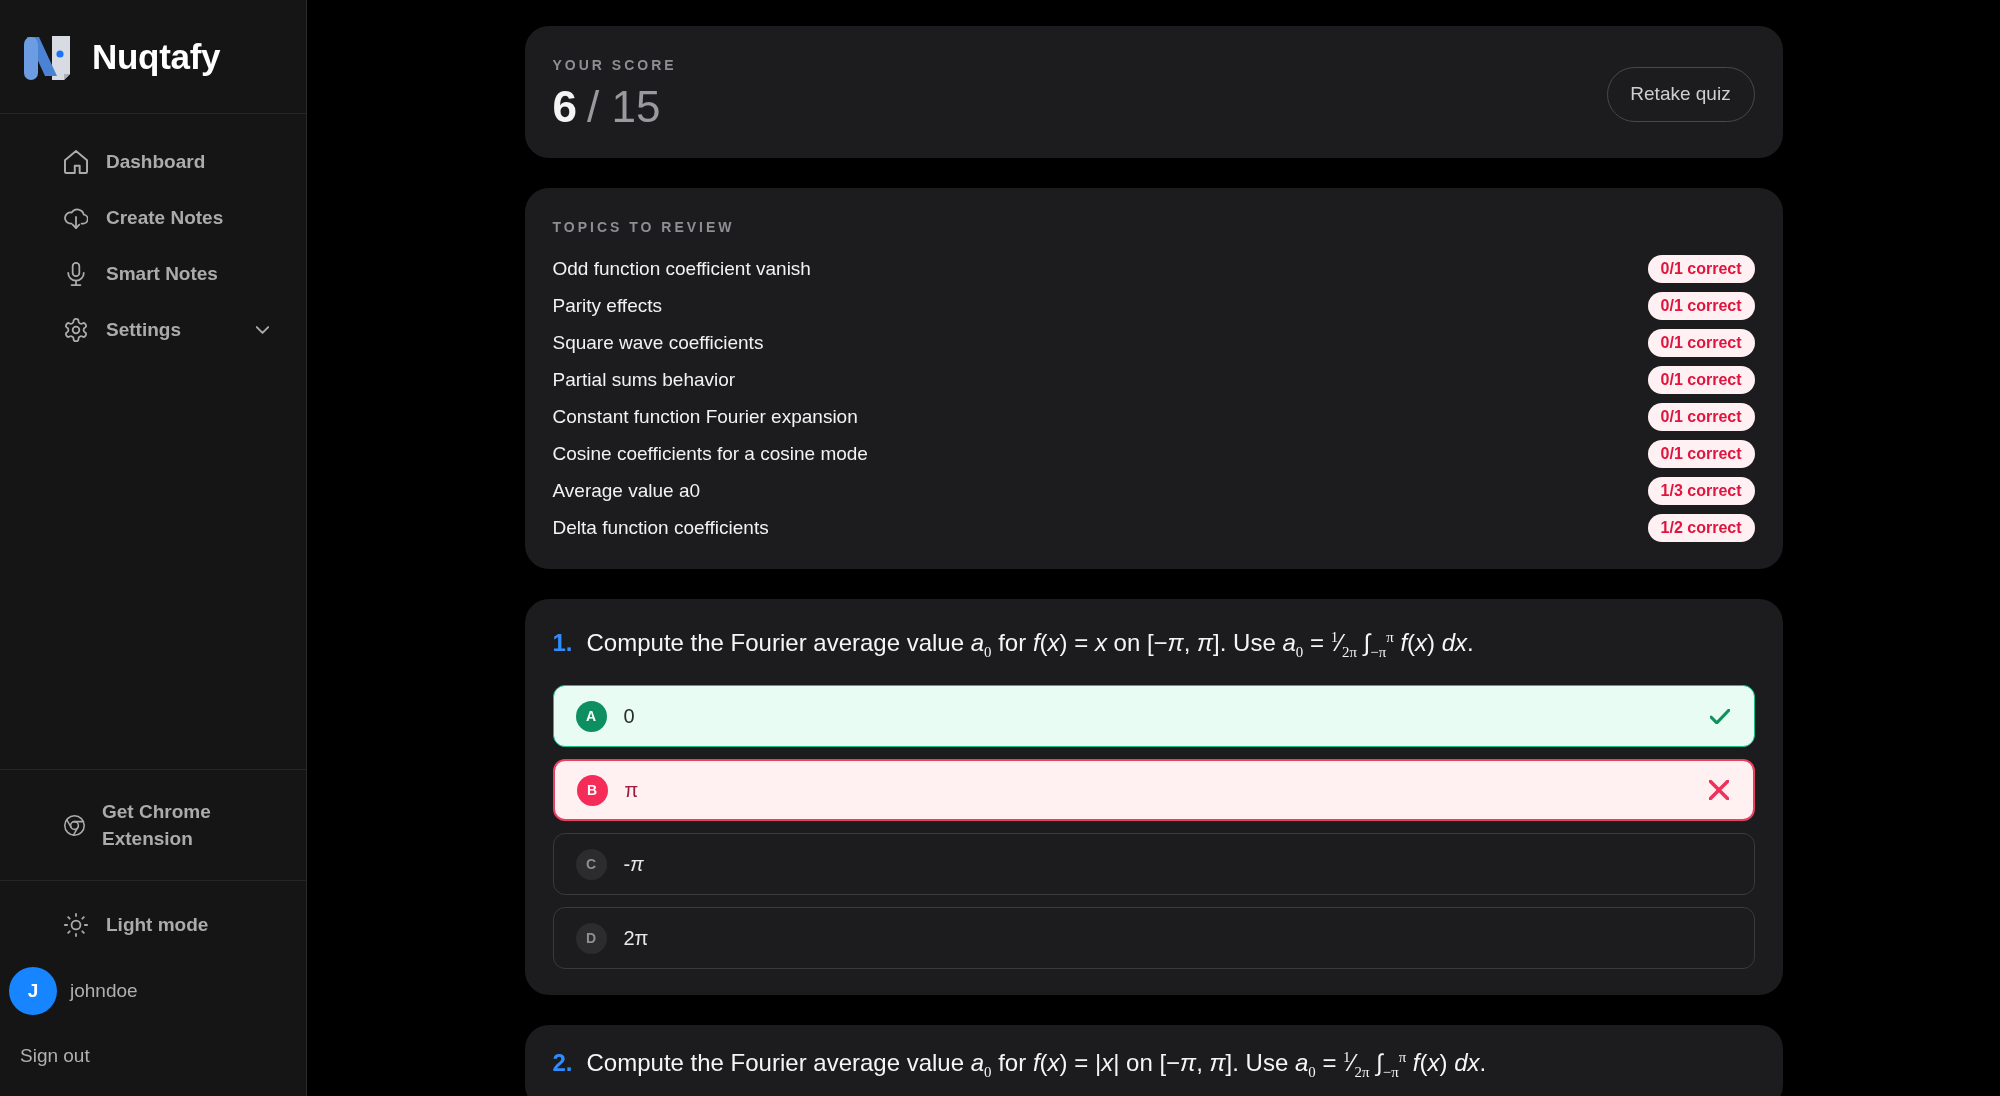 The width and height of the screenshot is (2000, 1096). Describe the element at coordinates (564, 107) in the screenshot. I see `score-correct: 6` at that location.